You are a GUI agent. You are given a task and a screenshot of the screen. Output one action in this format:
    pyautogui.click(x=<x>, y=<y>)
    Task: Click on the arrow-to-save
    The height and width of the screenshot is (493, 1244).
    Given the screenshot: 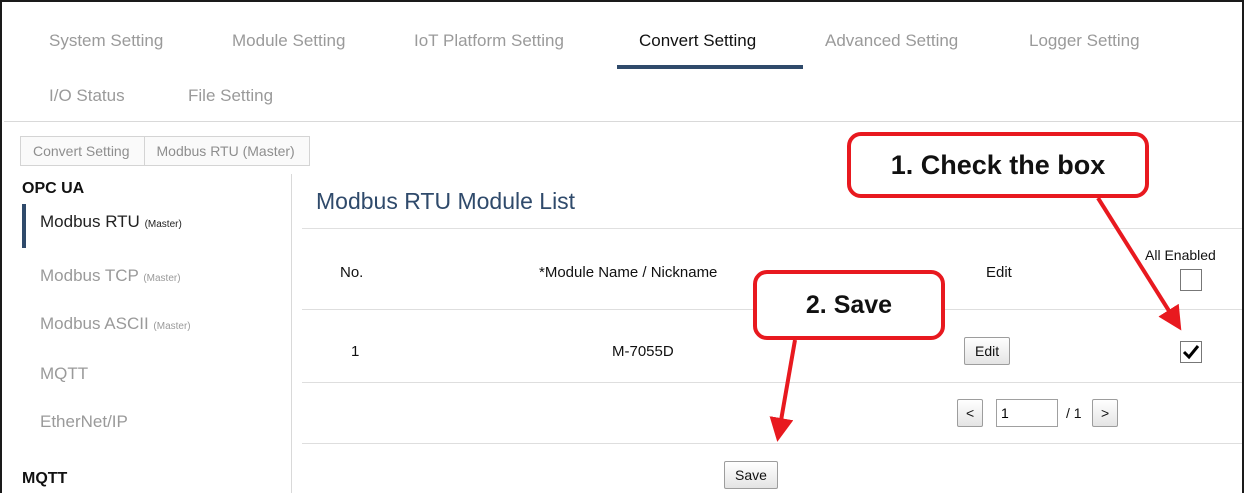 What is the action you would take?
    pyautogui.click(x=783, y=390)
    